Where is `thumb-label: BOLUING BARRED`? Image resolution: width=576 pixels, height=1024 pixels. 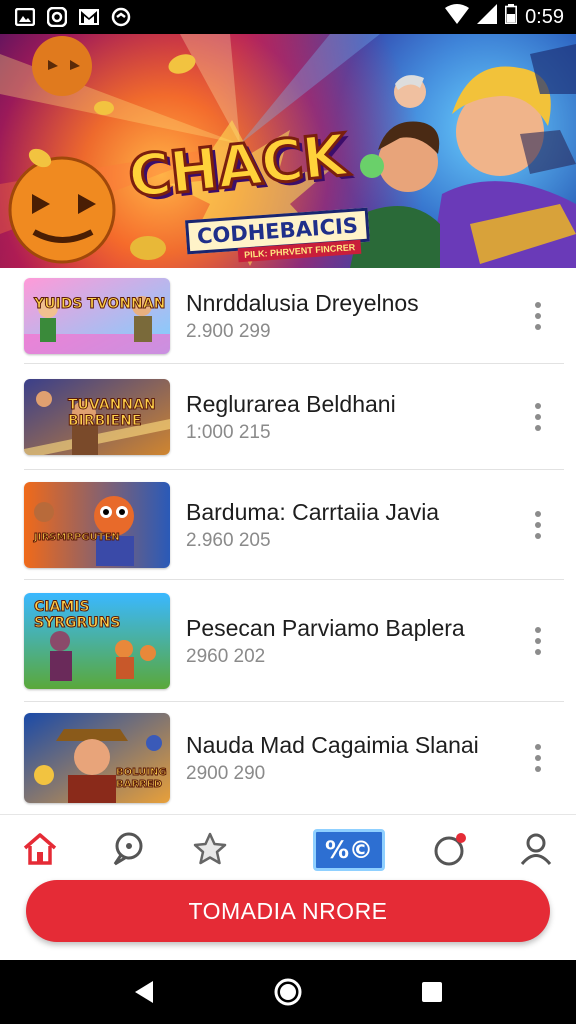
thumb-label: BOLUING BARRED is located at coordinates (142, 779).